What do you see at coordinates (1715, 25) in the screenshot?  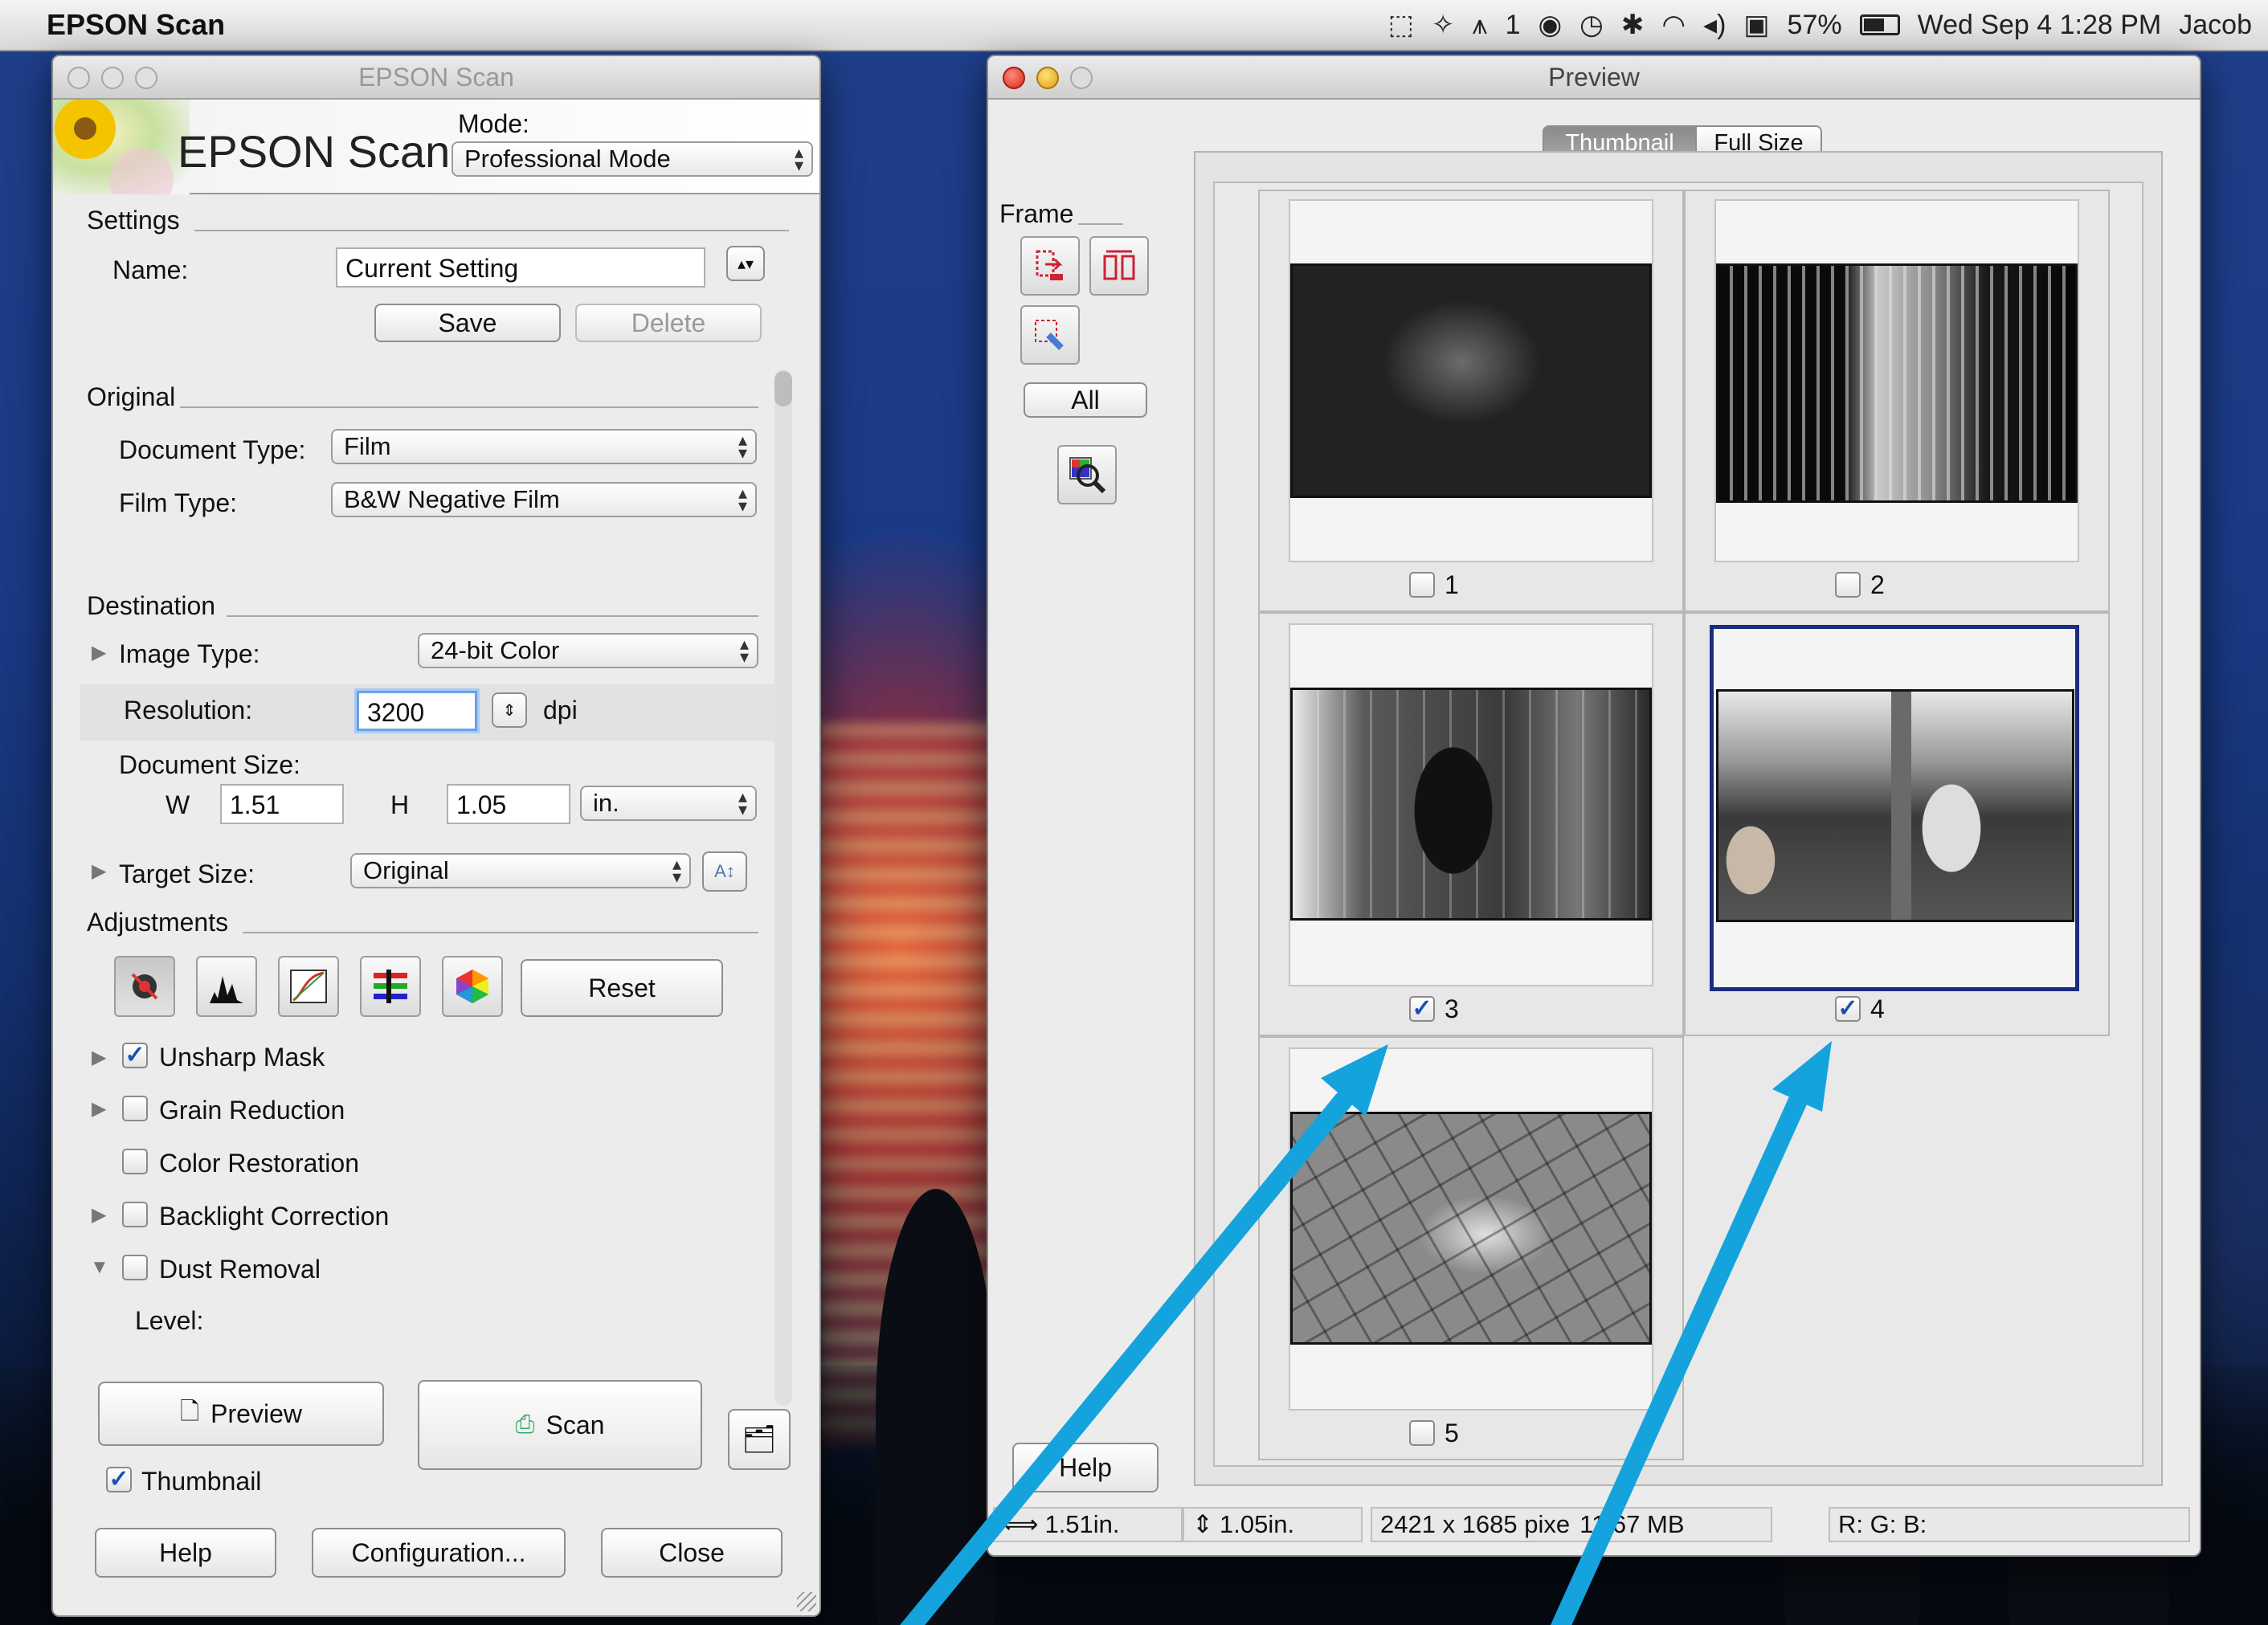 I see `volume-icon: ◂)` at bounding box center [1715, 25].